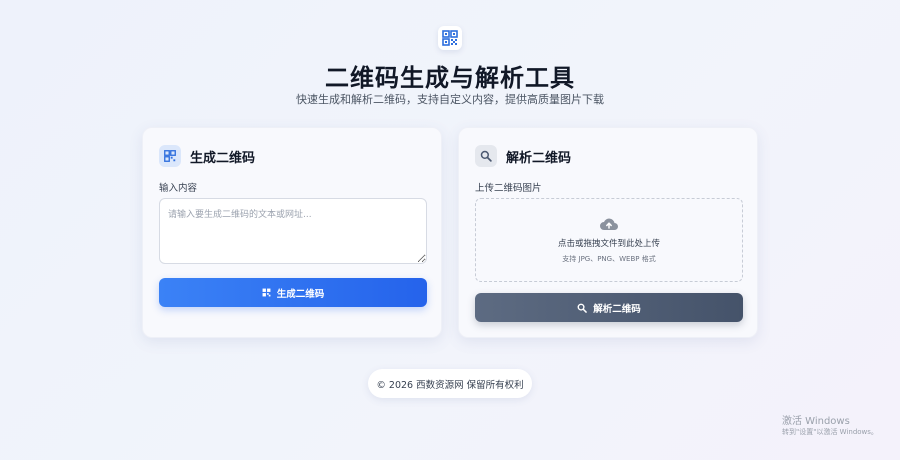 Image resolution: width=900 pixels, height=460 pixels. What do you see at coordinates (450, 383) in the screenshot?
I see `footer-copyright: © 2026 西数资源网 保留所有权利` at bounding box center [450, 383].